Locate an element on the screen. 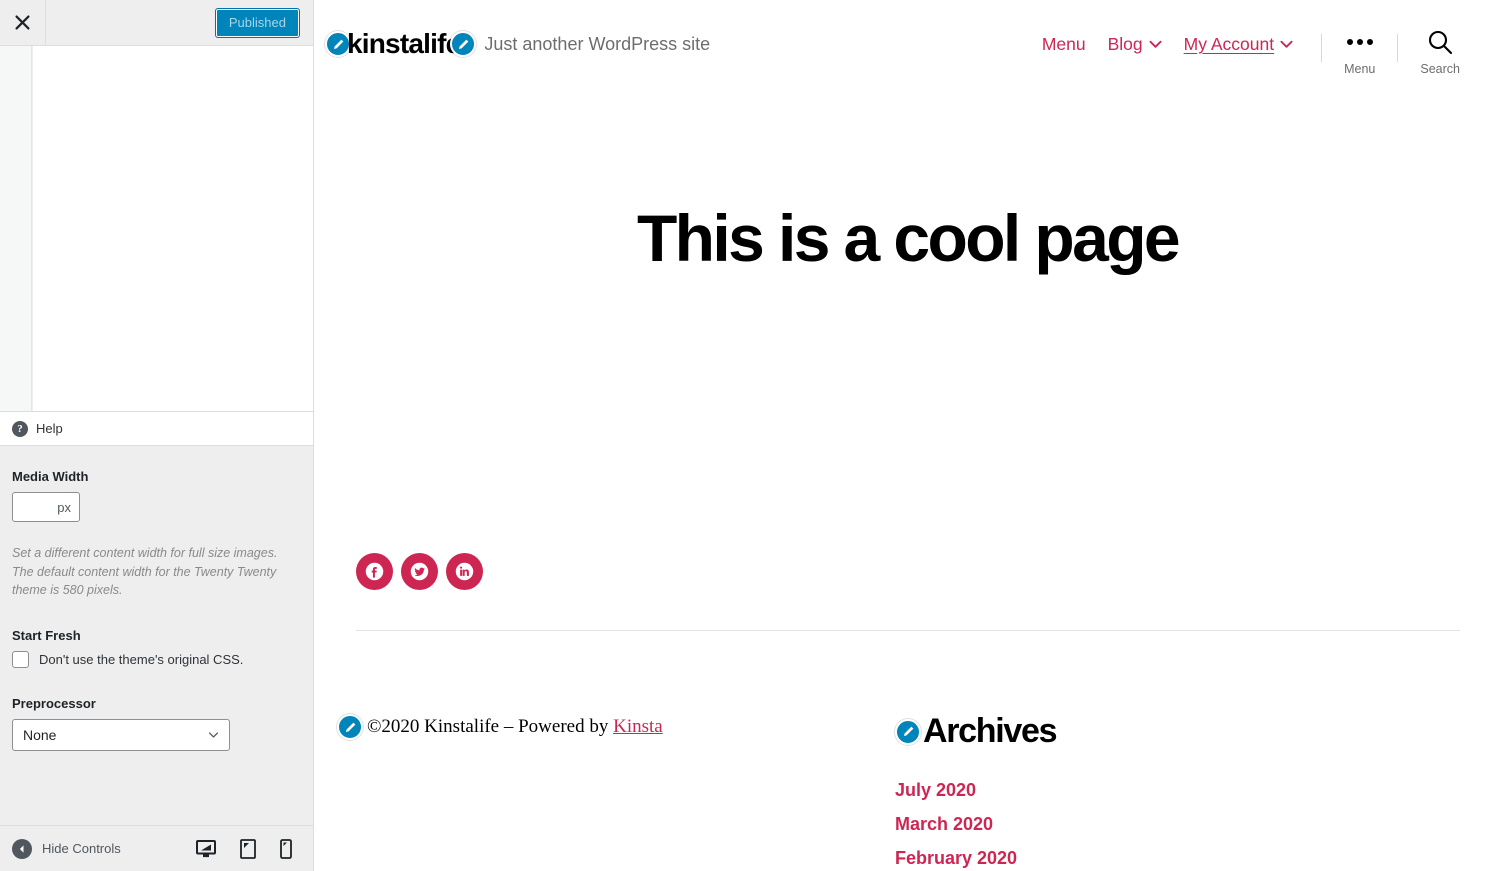  nav-item-blog: Blog is located at coordinates (1135, 44).